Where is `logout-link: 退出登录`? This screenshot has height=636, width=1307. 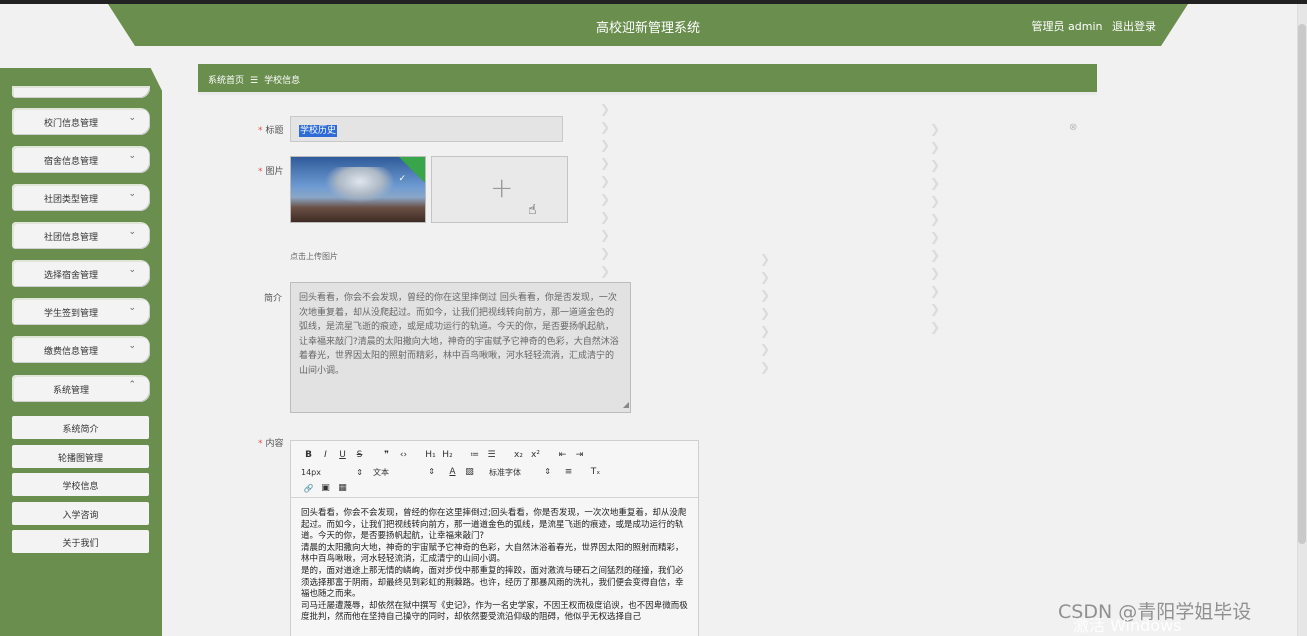
logout-link: 退出登录 is located at coordinates (1134, 26).